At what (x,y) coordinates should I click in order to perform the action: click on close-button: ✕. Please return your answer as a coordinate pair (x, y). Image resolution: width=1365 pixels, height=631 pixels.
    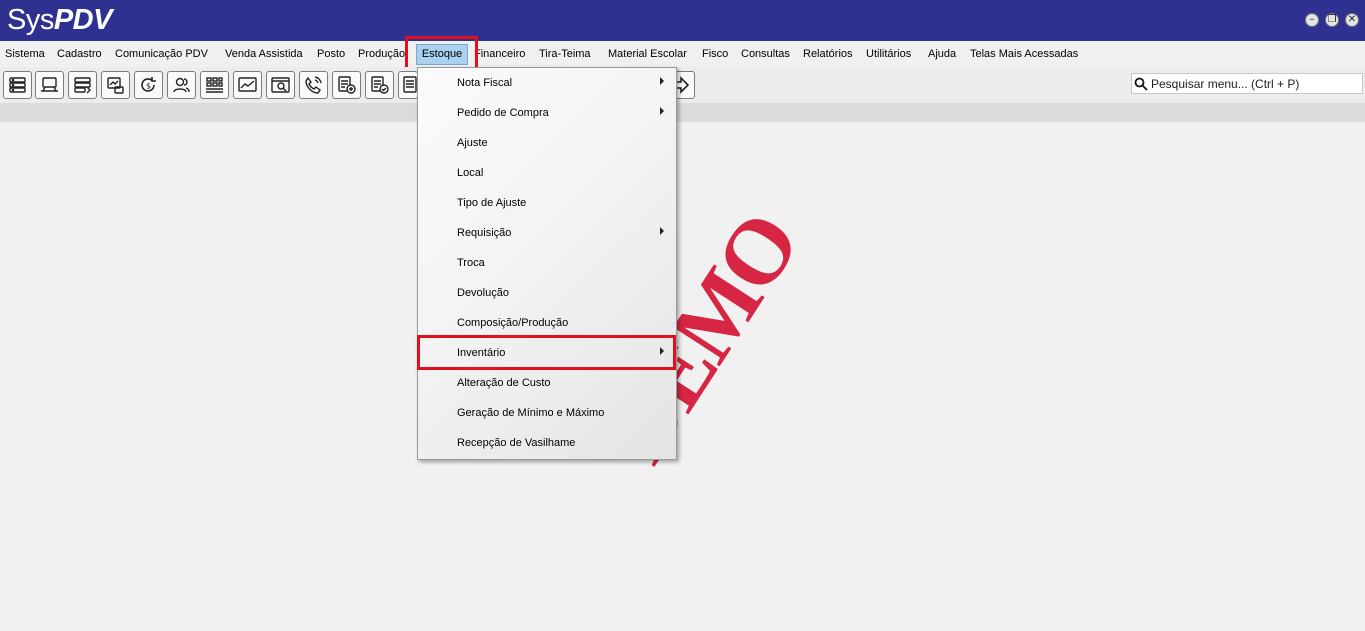
    Looking at the image, I should click on (1352, 20).